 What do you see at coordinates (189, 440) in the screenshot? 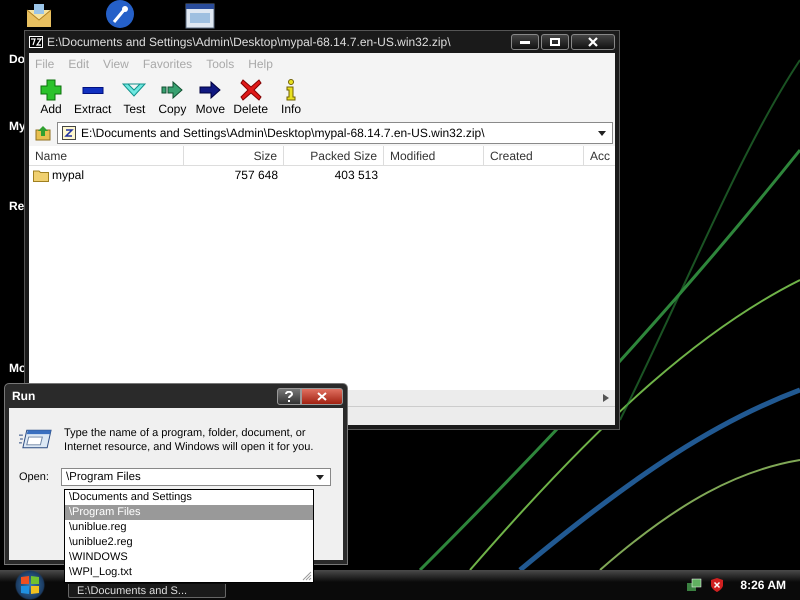
I see `instruction-text: Type the name of a program, folder, document, or Internet resource, and Windows will open it for you.` at bounding box center [189, 440].